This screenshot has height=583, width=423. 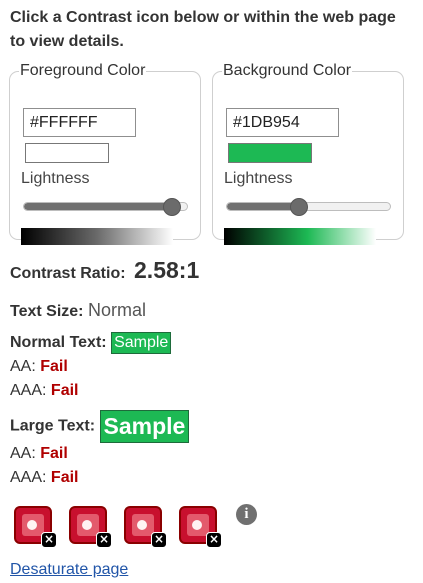 What do you see at coordinates (97, 236) in the screenshot?
I see `foreground-lightness-gradient` at bounding box center [97, 236].